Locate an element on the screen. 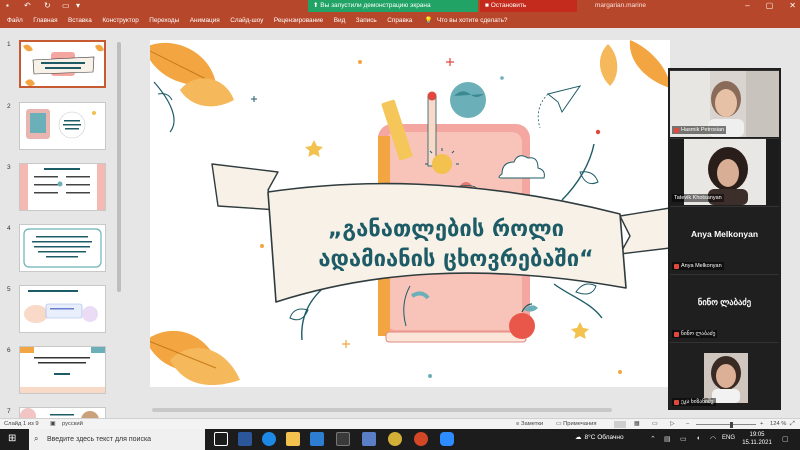 This screenshot has width=800, height=450. battery-icon: ▭ is located at coordinates (683, 439).